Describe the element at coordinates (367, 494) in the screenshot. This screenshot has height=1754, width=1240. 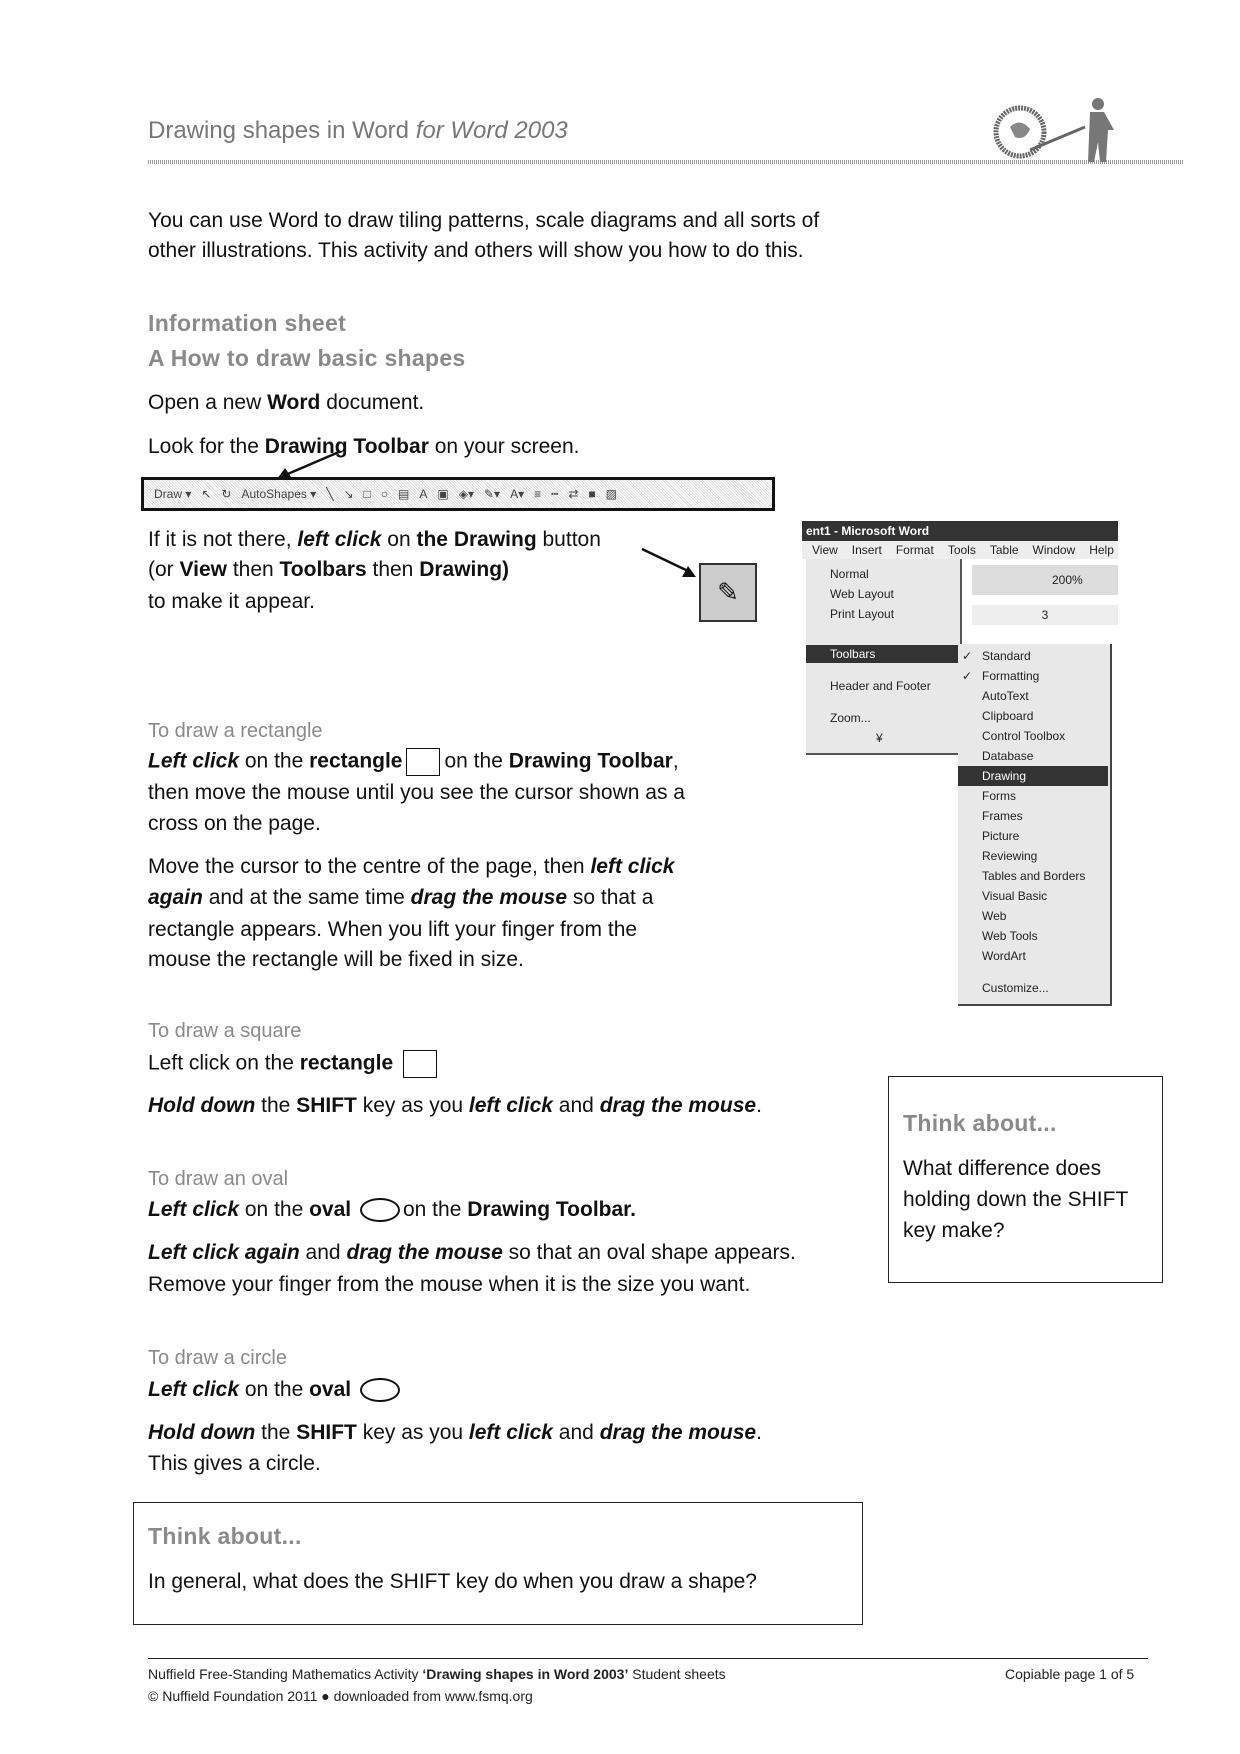
I see `rectangle-tool-icon: □` at that location.